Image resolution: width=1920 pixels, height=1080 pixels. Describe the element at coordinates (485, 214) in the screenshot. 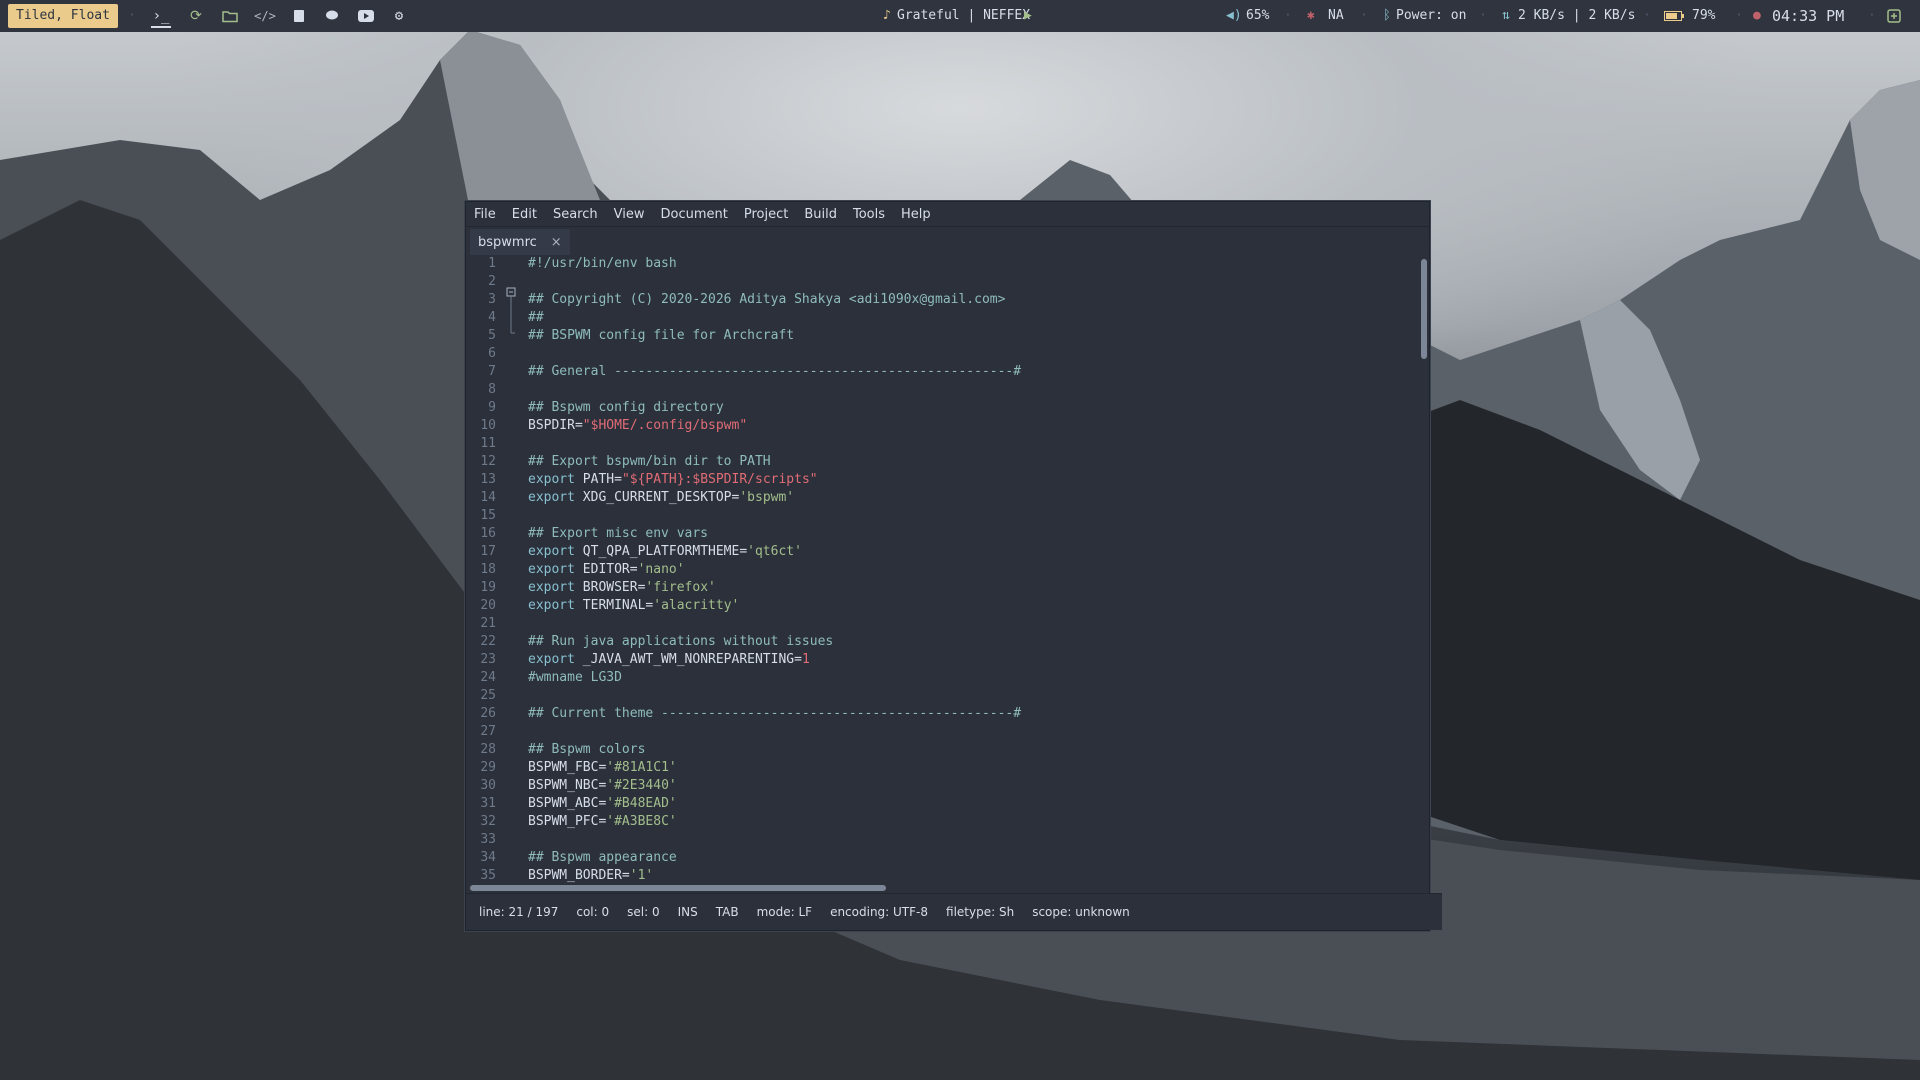

I see `menu-file: File` at that location.